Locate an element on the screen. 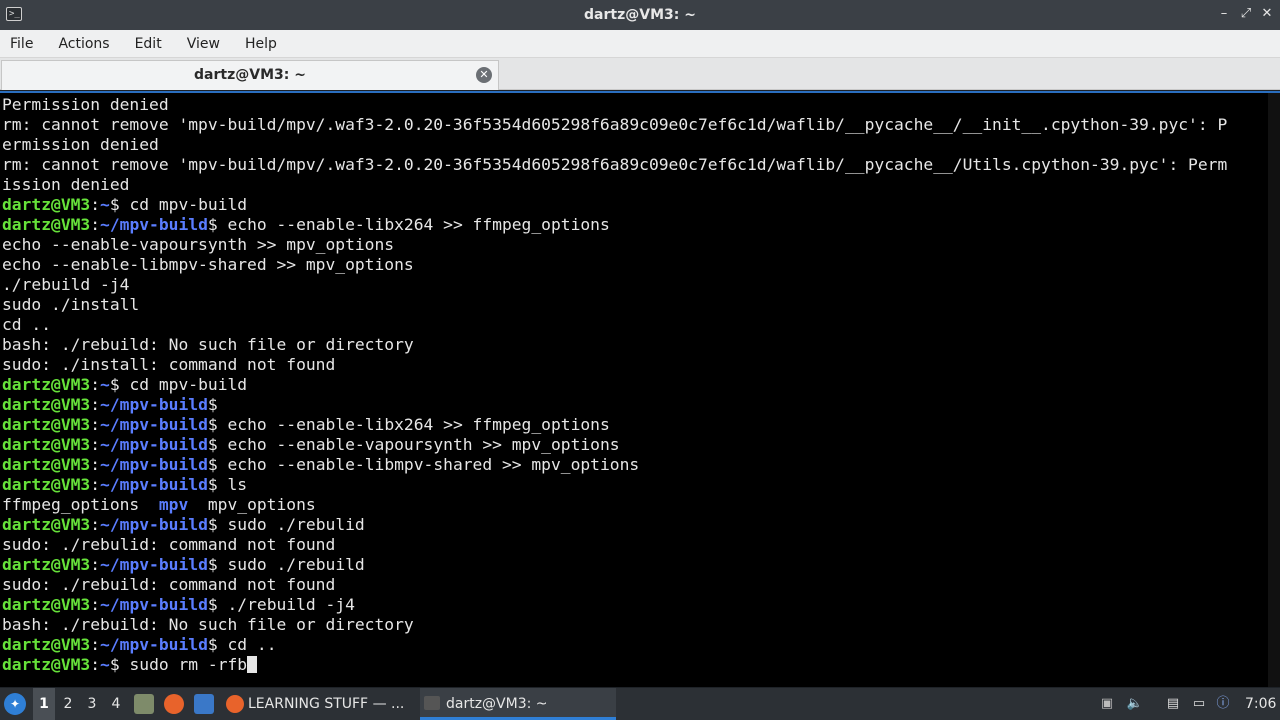  terminal-line: ission denied is located at coordinates (634, 185).